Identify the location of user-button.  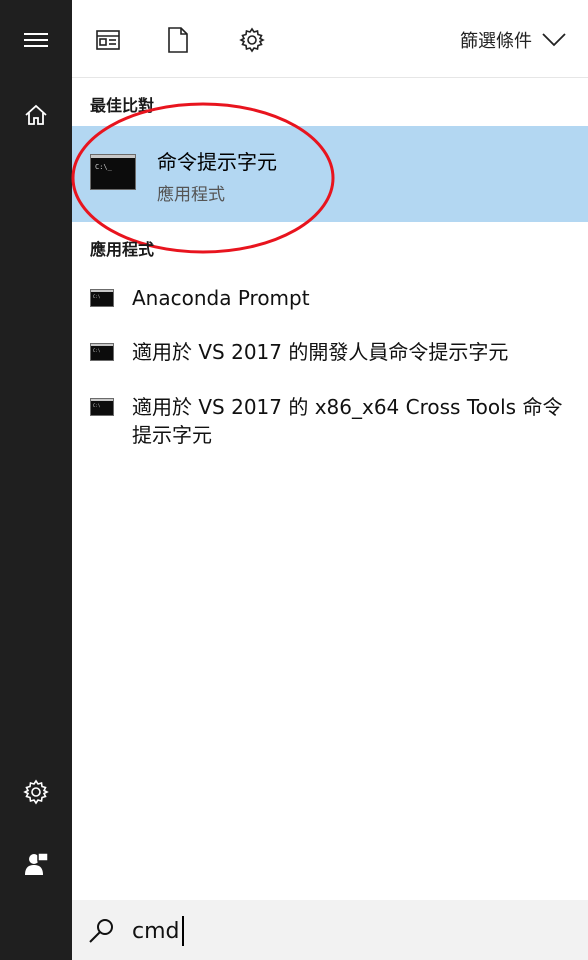
(36, 864).